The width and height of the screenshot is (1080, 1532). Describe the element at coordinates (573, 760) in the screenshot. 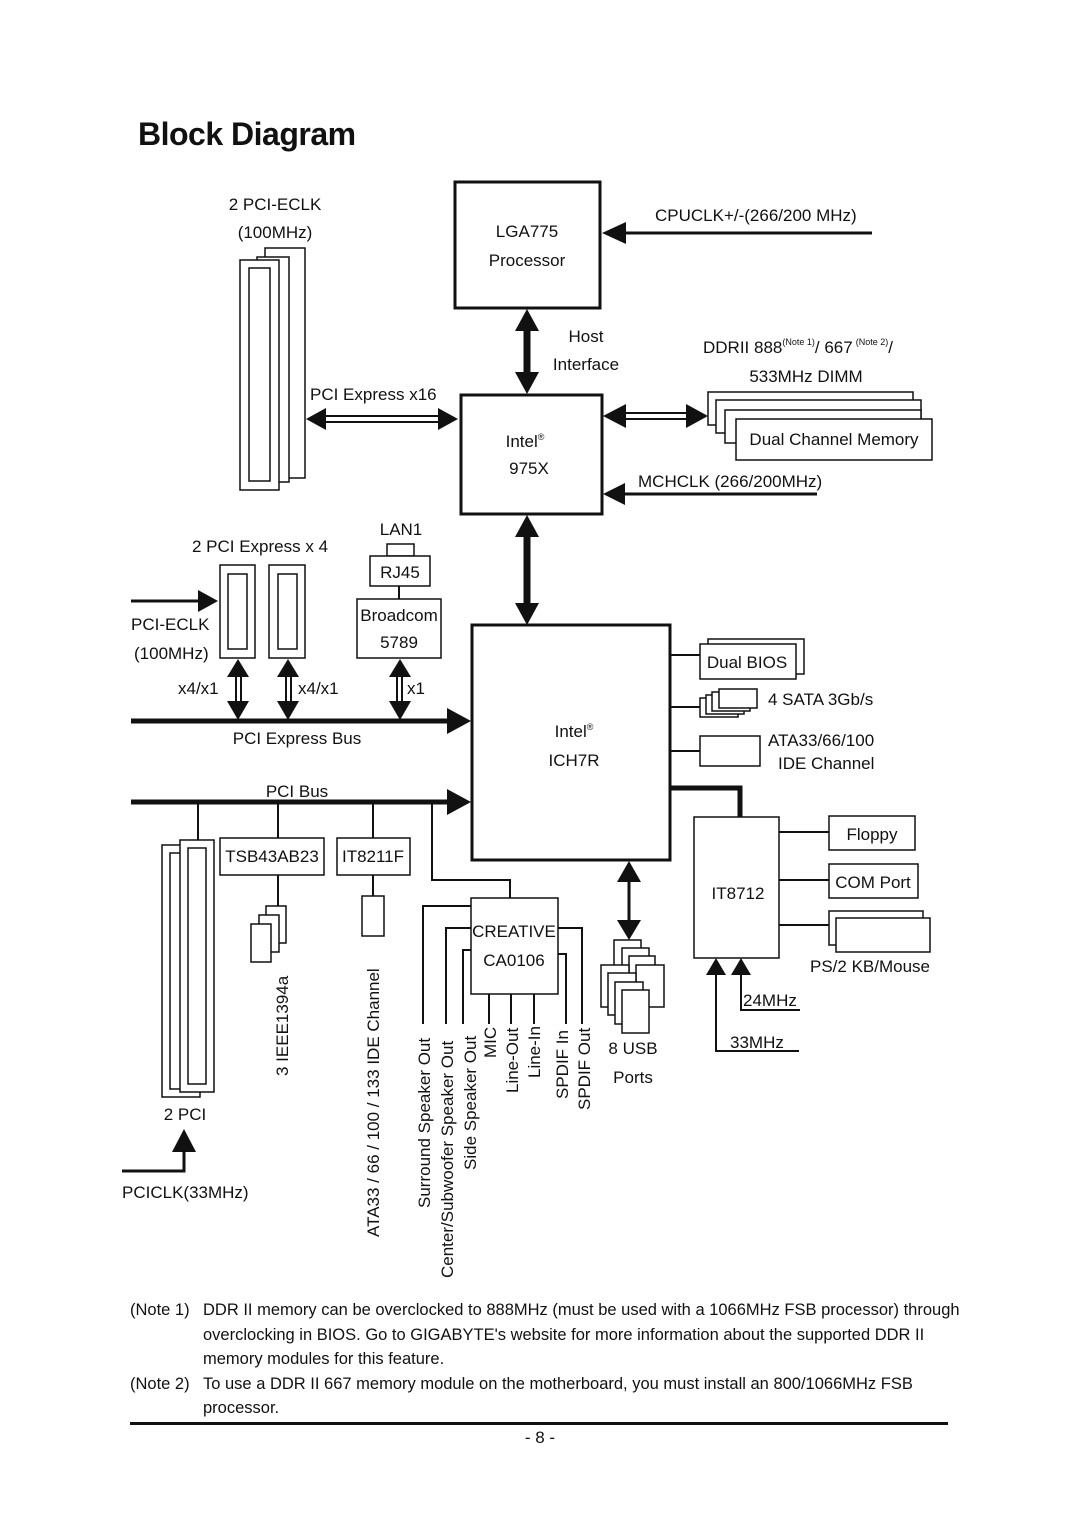

I see `southbridge-model: ICH7R` at that location.